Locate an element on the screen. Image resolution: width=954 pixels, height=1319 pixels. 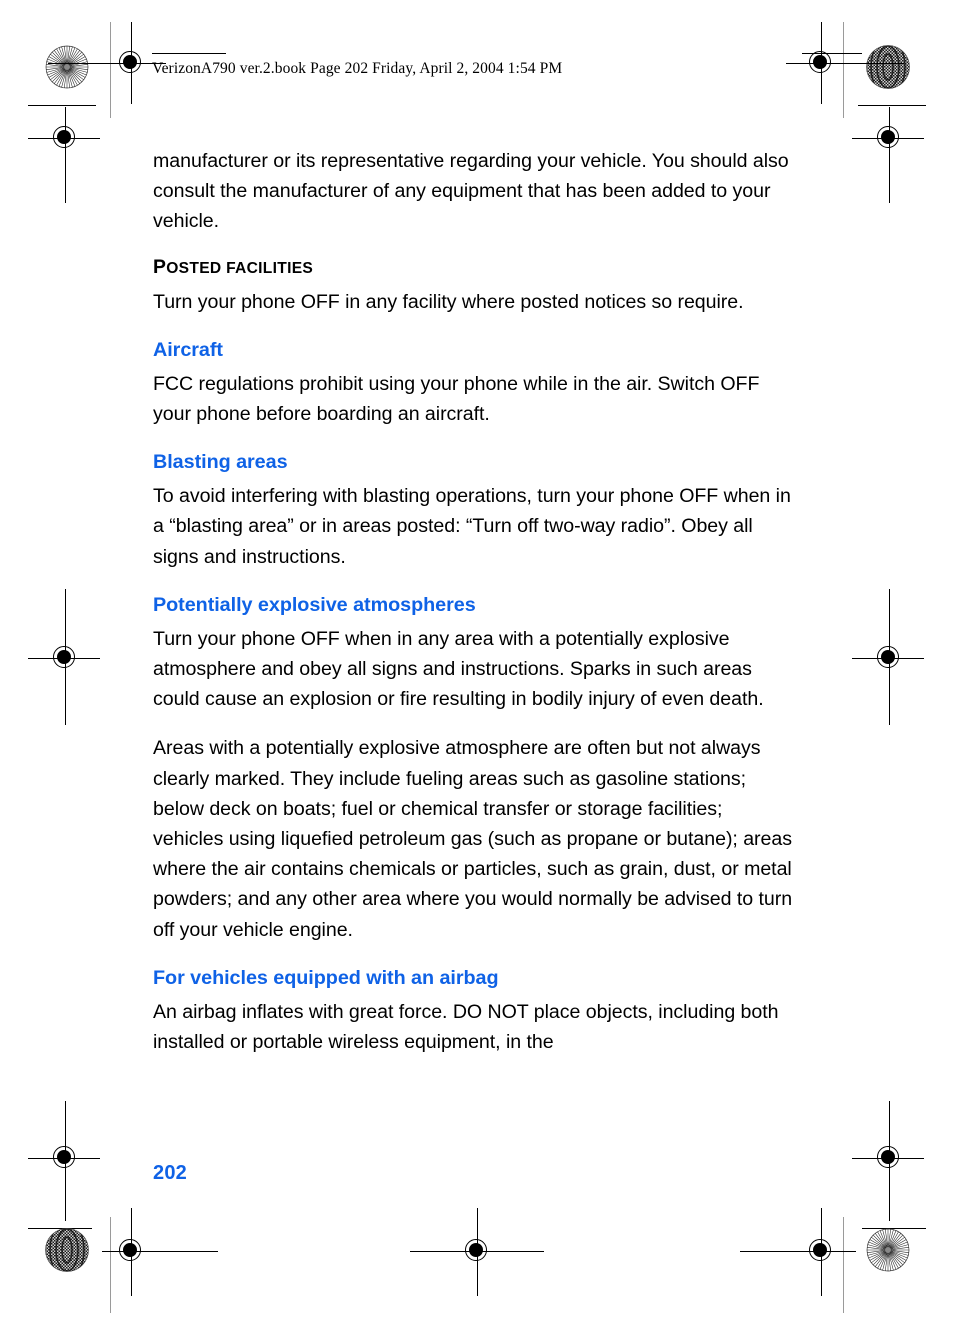
registration-target-icon-left-lower is located at coordinates (64, 1161).